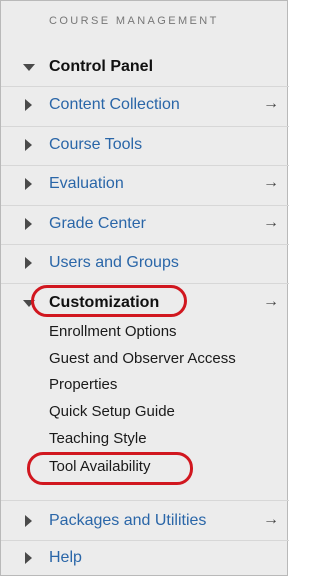 This screenshot has width=320, height=577. Describe the element at coordinates (86, 184) in the screenshot. I see `menu-item-label: Evaluation` at that location.